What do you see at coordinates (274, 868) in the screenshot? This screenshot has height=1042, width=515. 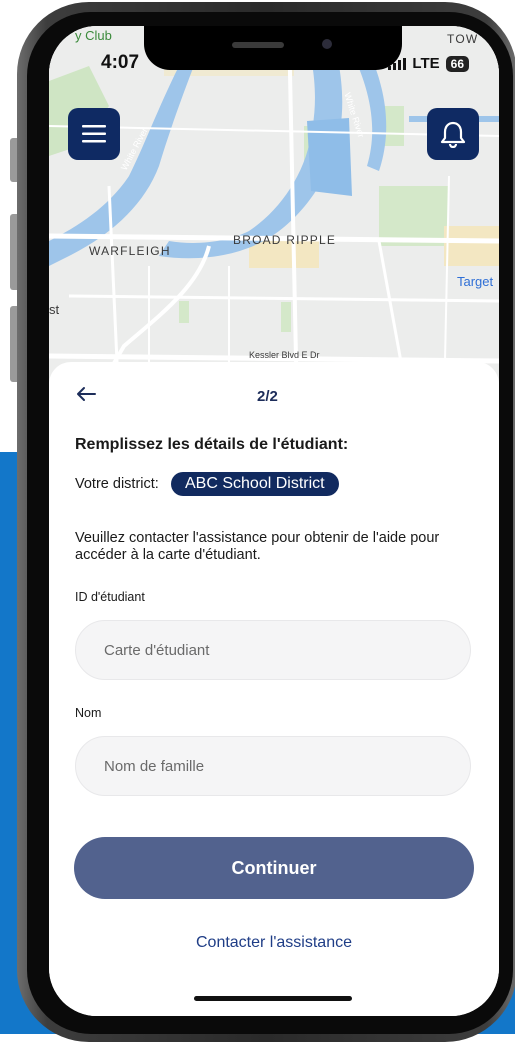 I see `continue-button: Continuer` at bounding box center [274, 868].